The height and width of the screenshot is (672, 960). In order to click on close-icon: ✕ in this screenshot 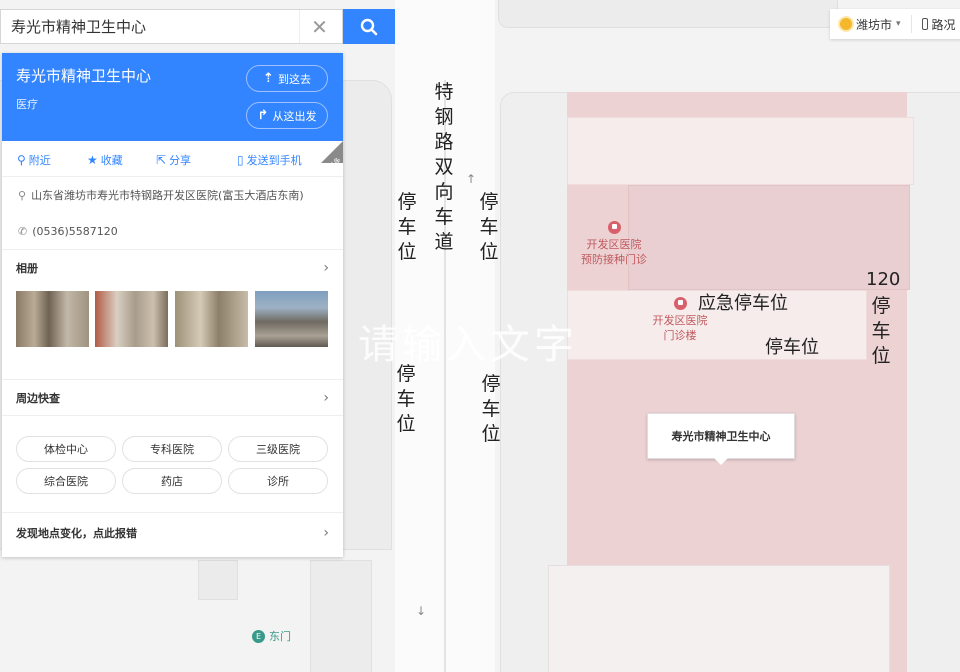, I will do `click(319, 26)`.